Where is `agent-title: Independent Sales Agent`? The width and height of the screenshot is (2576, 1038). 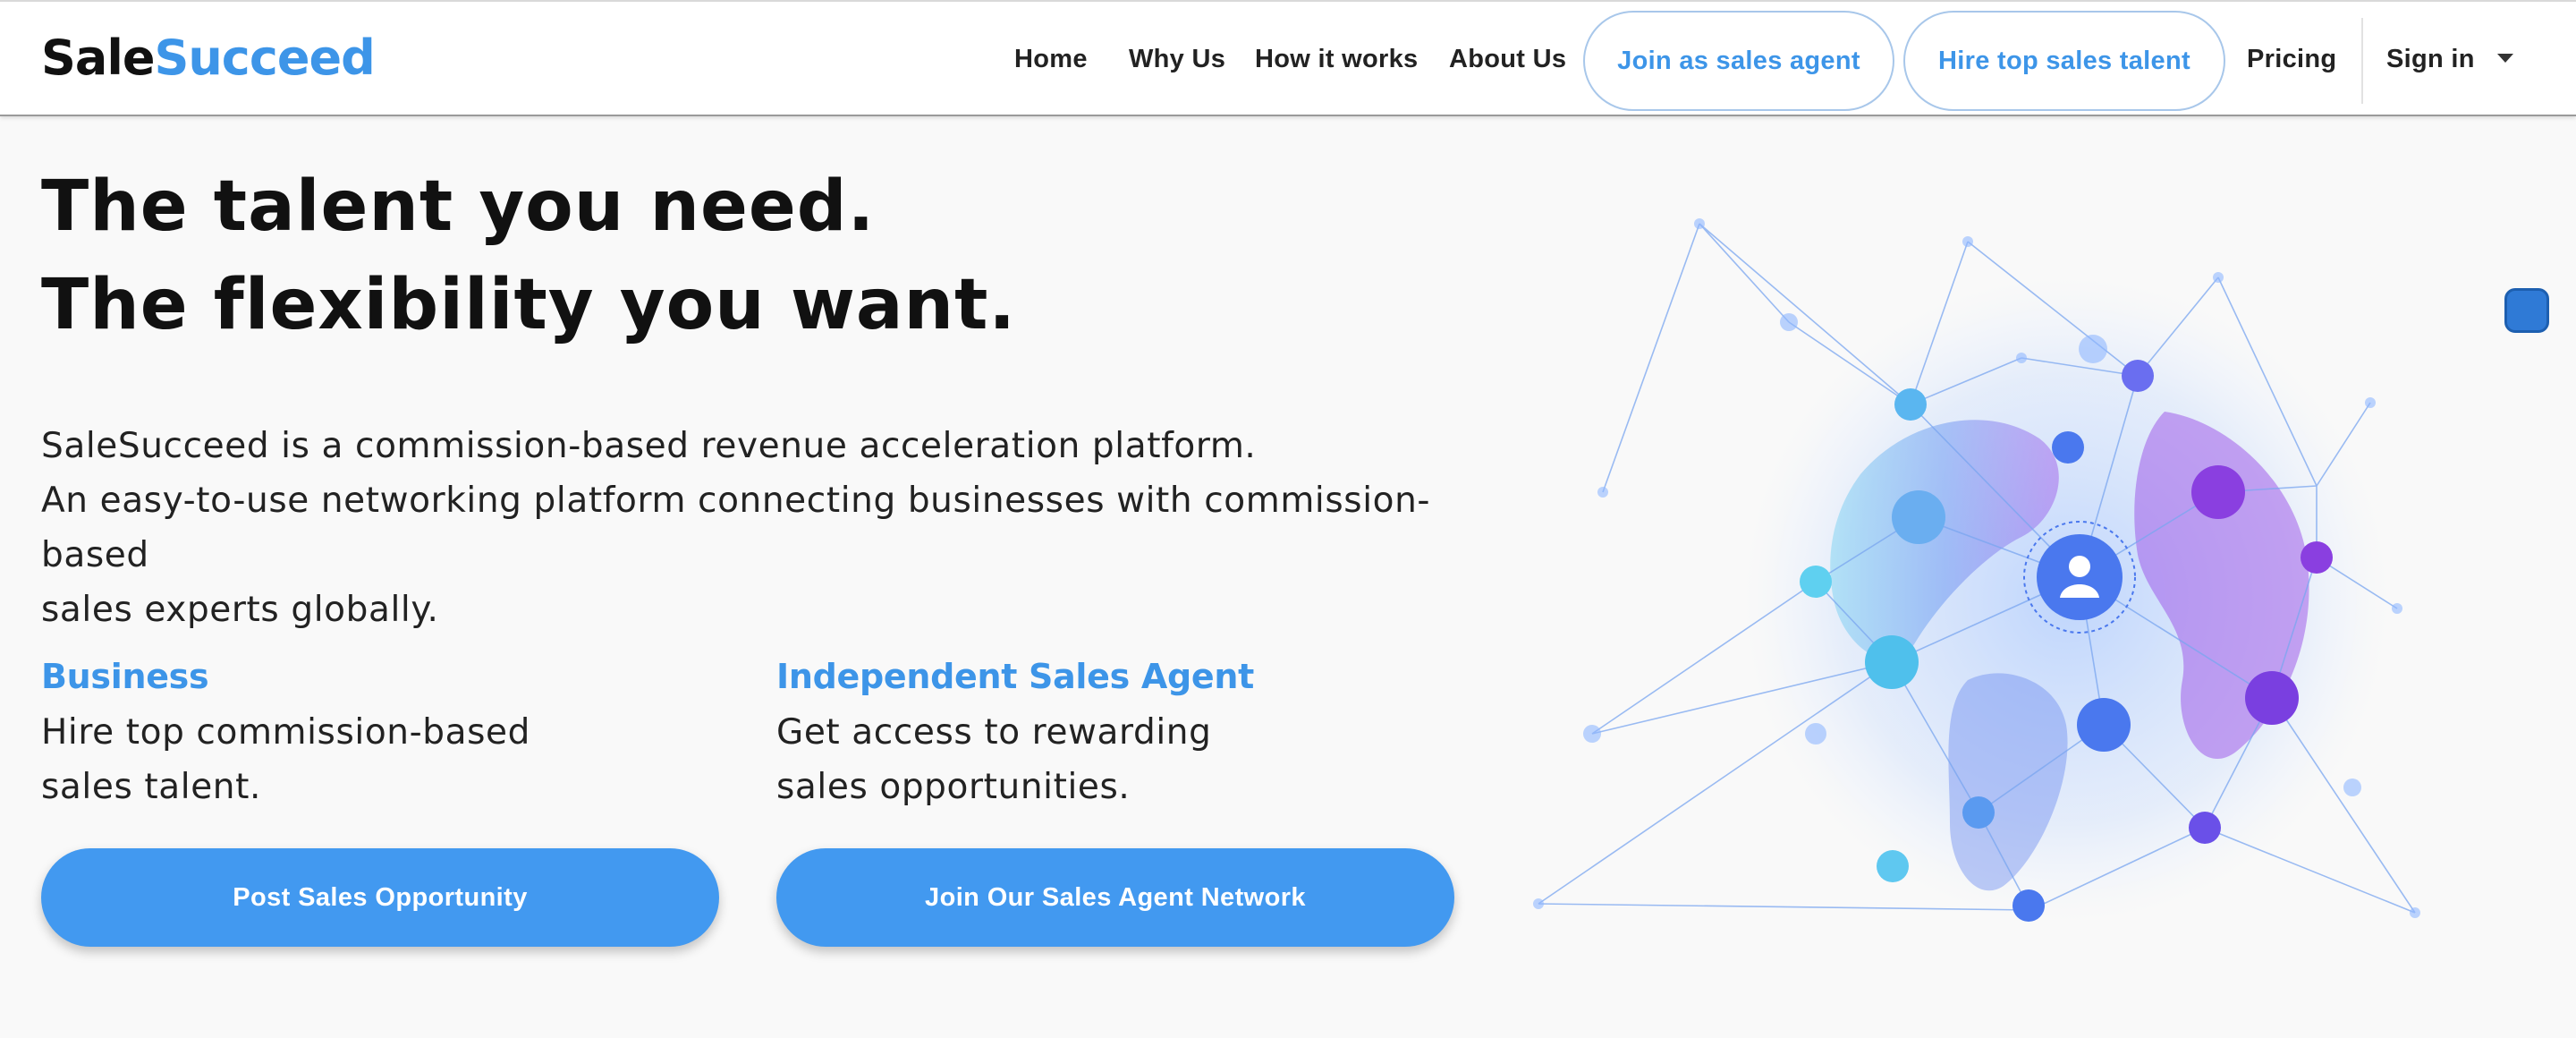
agent-title: Independent Sales Agent is located at coordinates (1015, 676).